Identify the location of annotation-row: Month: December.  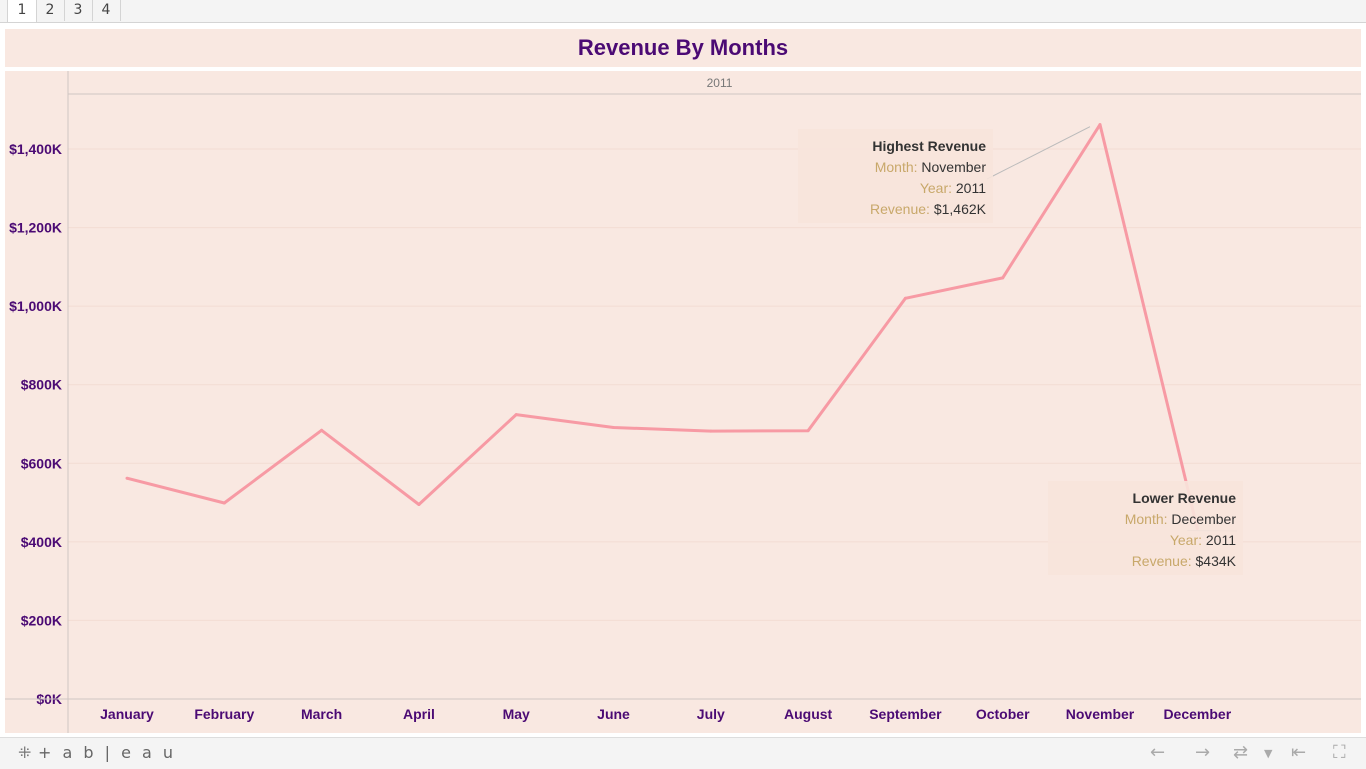
(1181, 519).